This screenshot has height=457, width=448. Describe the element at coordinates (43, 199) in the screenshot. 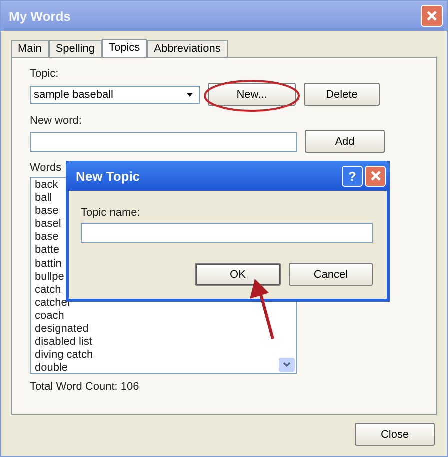

I see `list-item: ball` at that location.